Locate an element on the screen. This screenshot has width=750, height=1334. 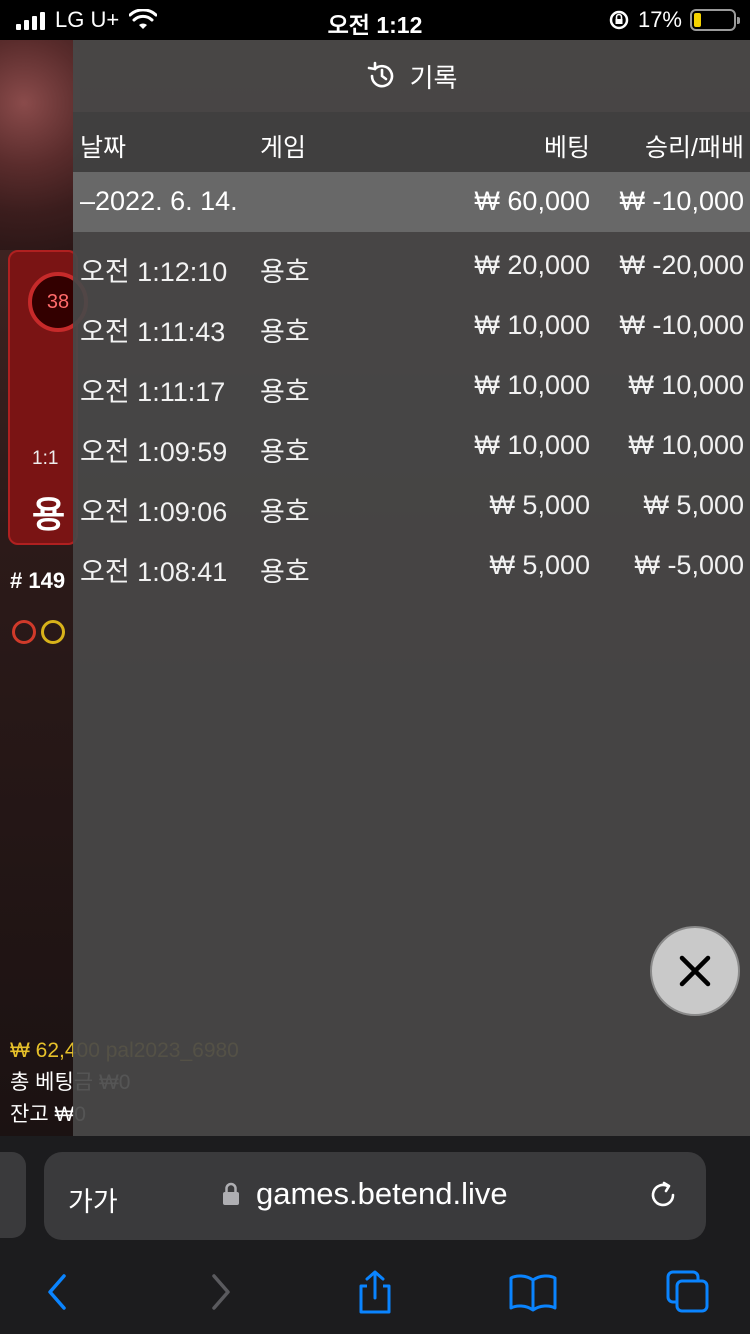
browser-chrome: 가가 games.betend.live is located at coordinates (375, 1235).